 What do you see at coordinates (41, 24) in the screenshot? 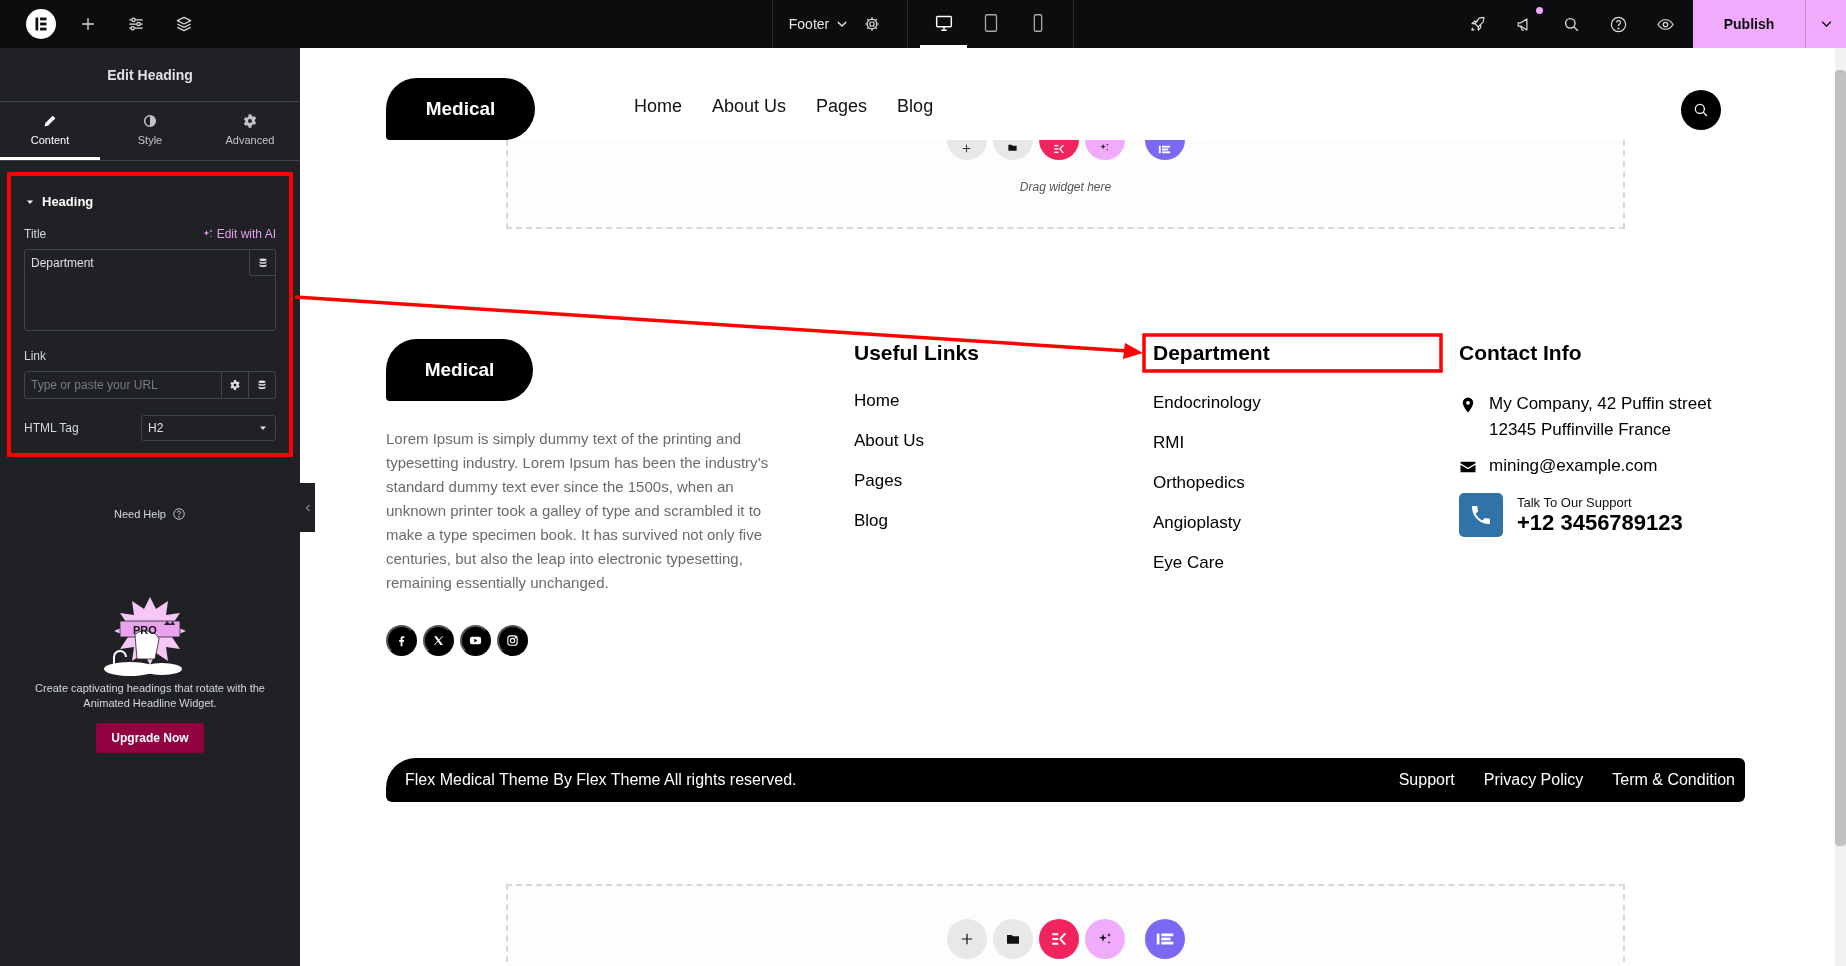
I see `app-logo` at bounding box center [41, 24].